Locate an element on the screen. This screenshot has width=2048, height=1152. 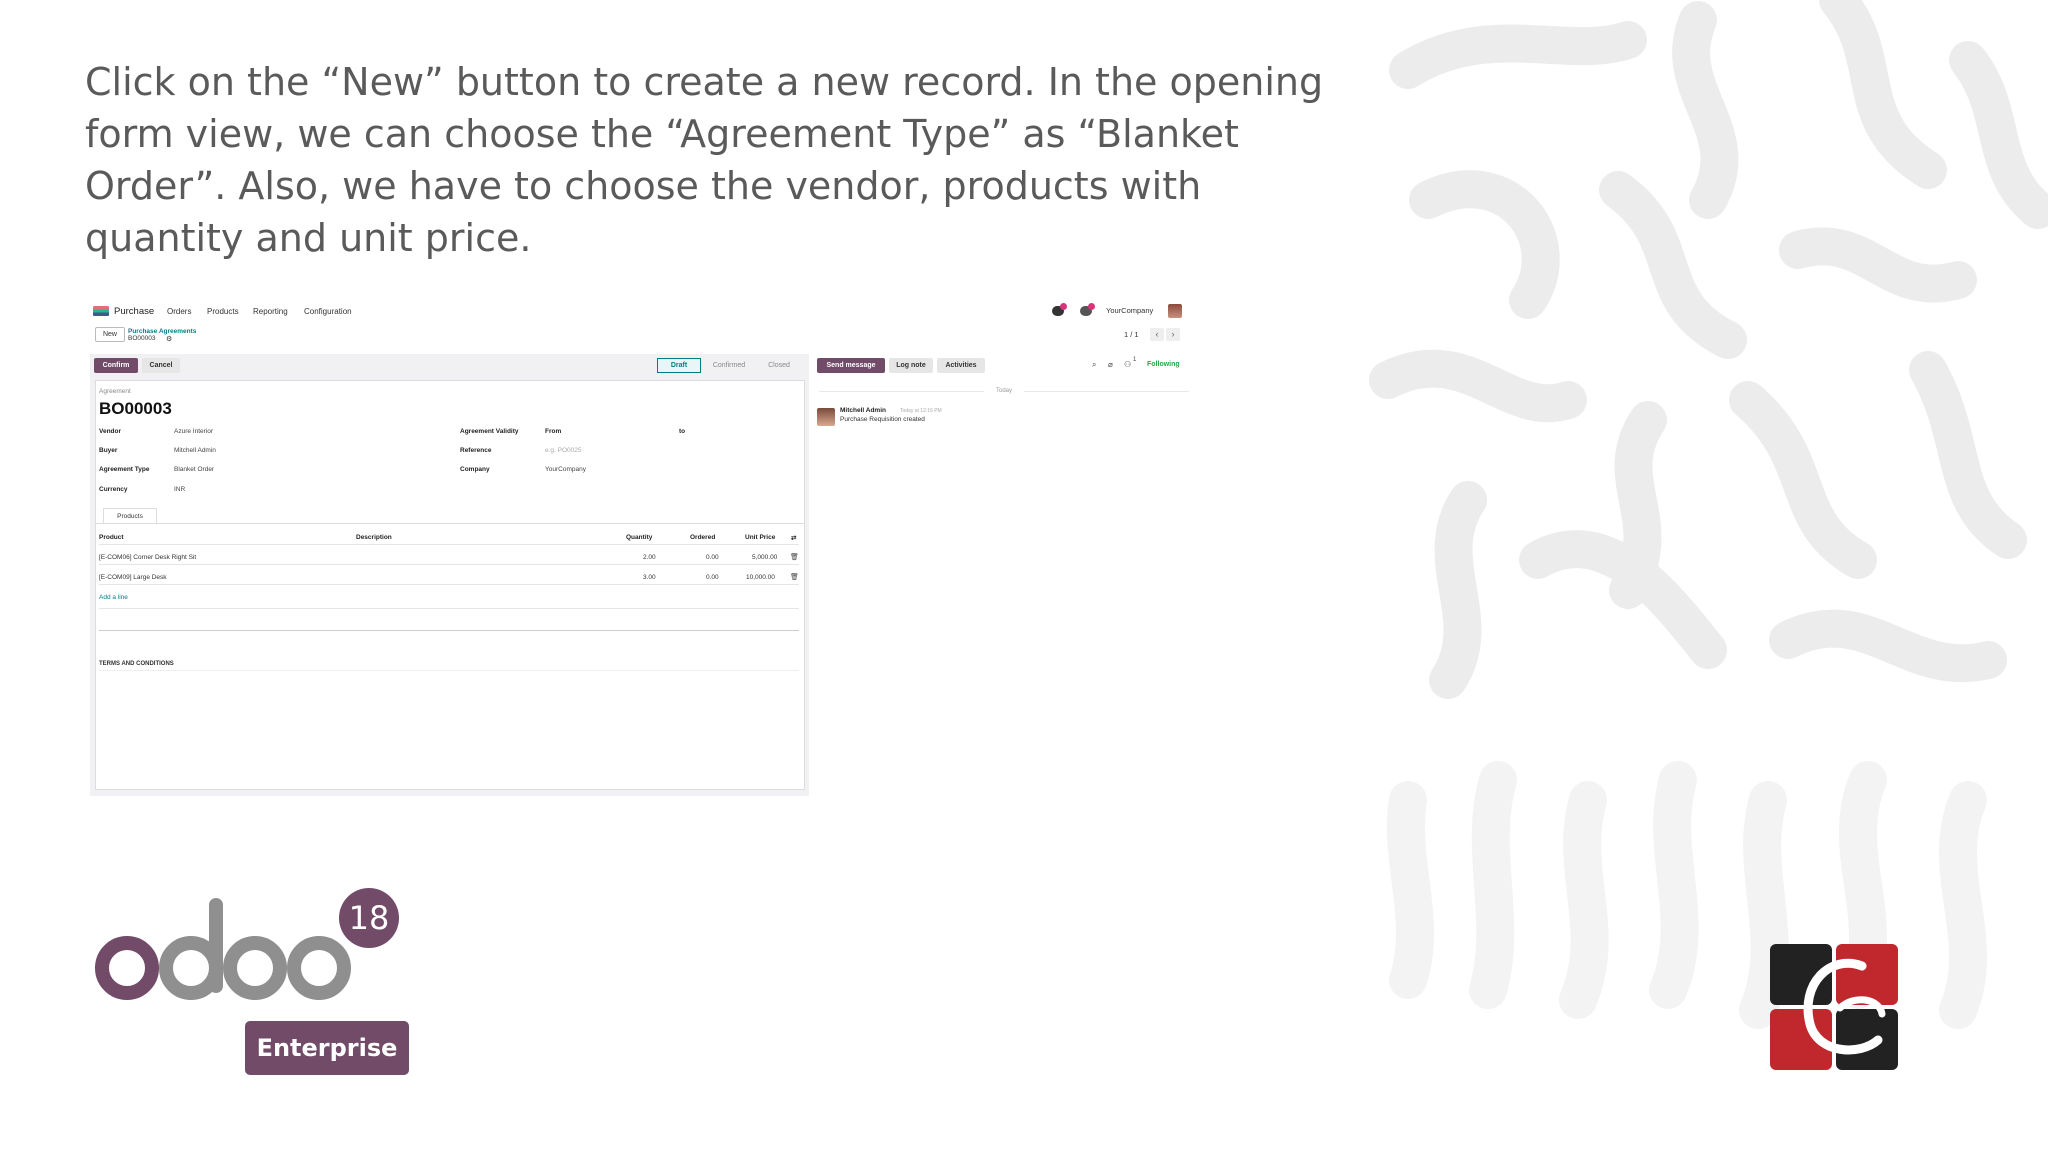
discuss-badge is located at coordinates (1063, 306).